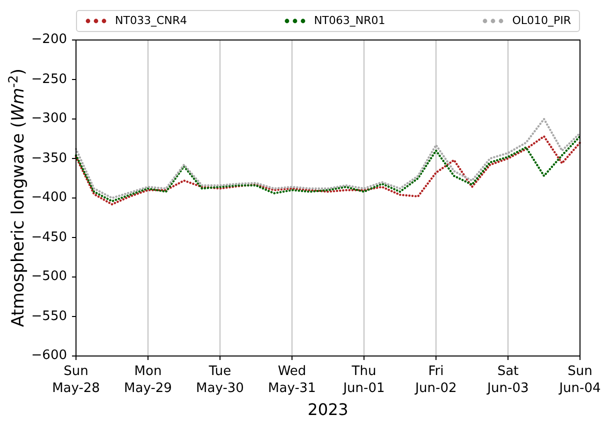  What do you see at coordinates (541, 20) in the screenshot?
I see `legend-label: OL010_PIR` at bounding box center [541, 20].